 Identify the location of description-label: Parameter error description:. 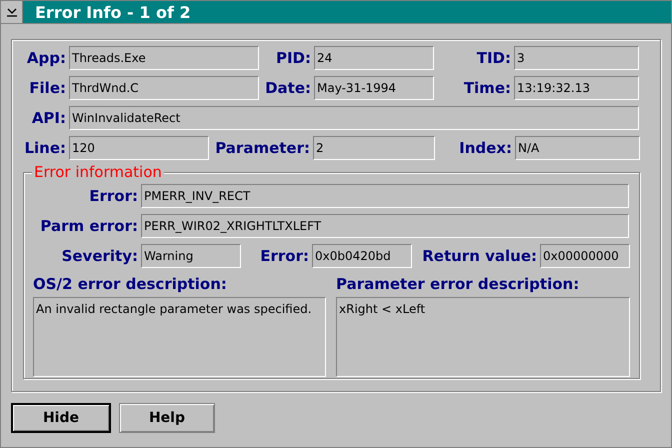
(458, 284).